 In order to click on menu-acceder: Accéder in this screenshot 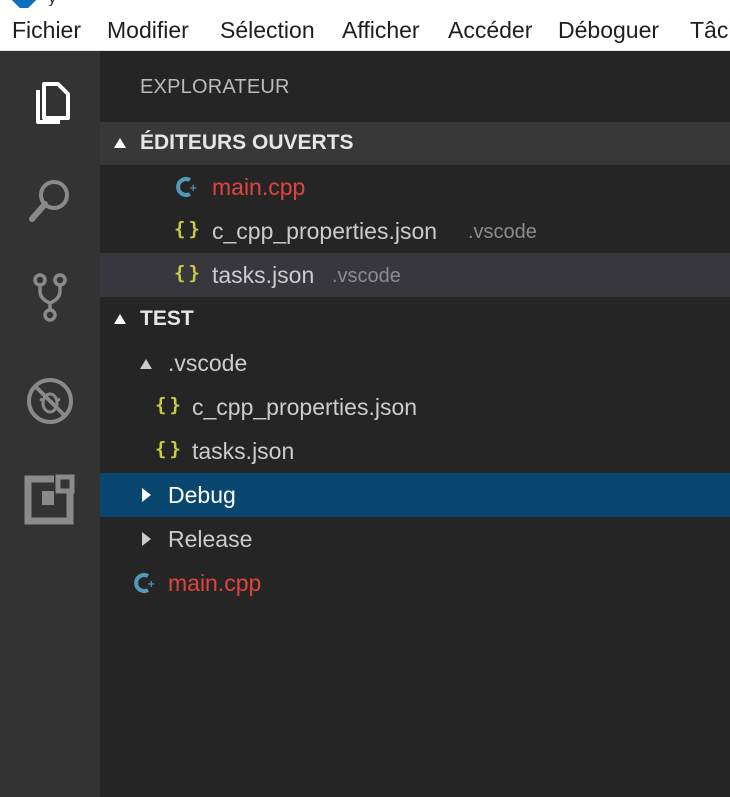, I will do `click(490, 30)`.